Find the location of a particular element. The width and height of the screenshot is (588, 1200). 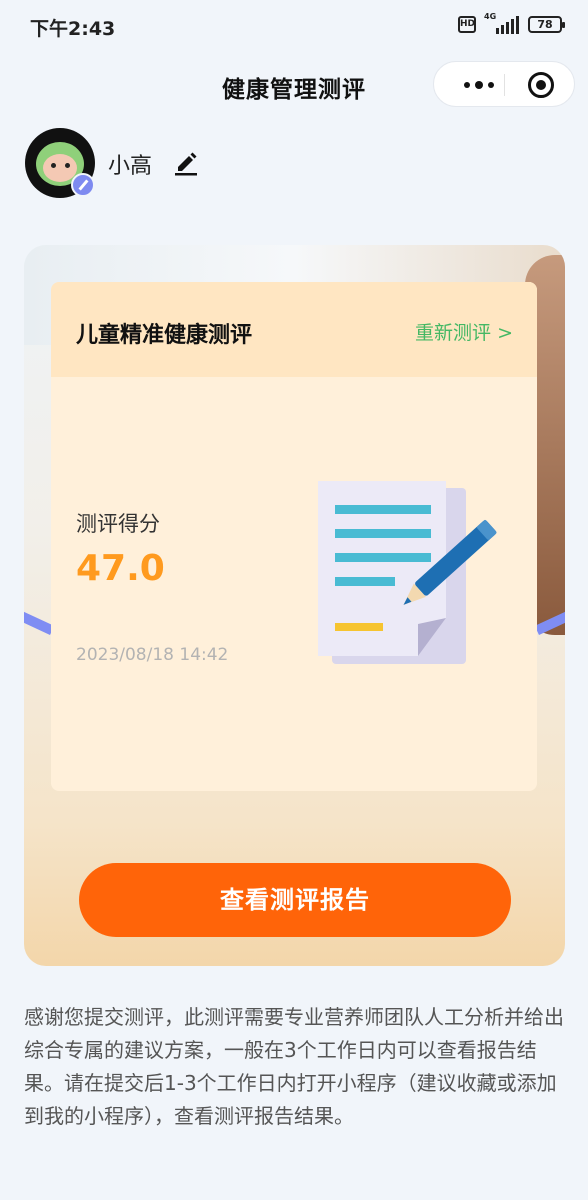

score-value: 47.0 is located at coordinates (120, 568).